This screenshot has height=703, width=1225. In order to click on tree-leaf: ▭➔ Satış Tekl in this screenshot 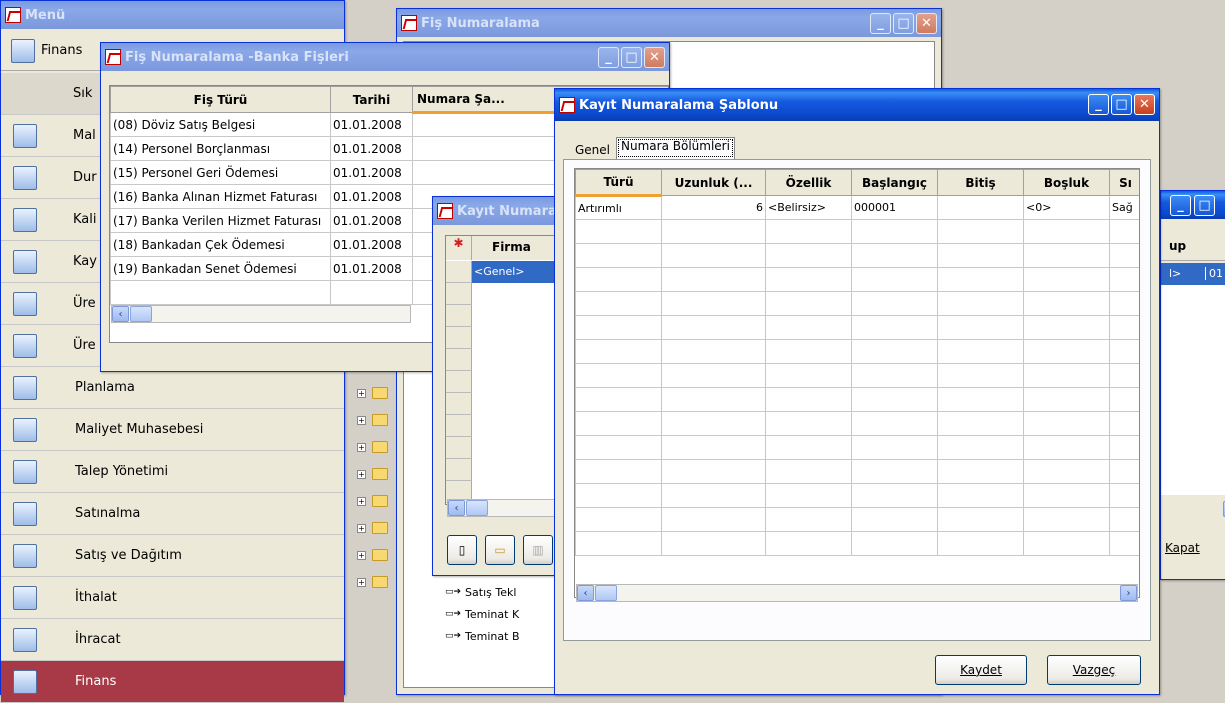, I will do `click(482, 592)`.